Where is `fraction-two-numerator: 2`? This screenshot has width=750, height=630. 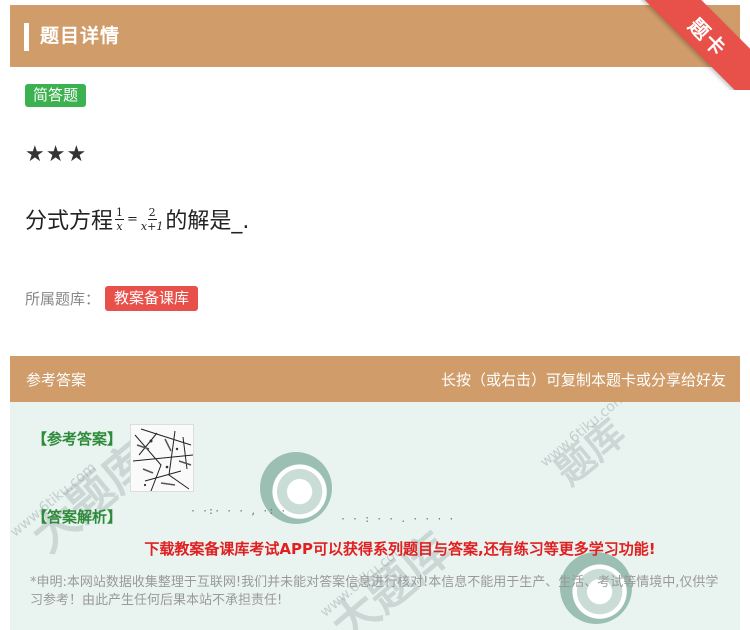
fraction-two-numerator: 2 is located at coordinates (152, 212).